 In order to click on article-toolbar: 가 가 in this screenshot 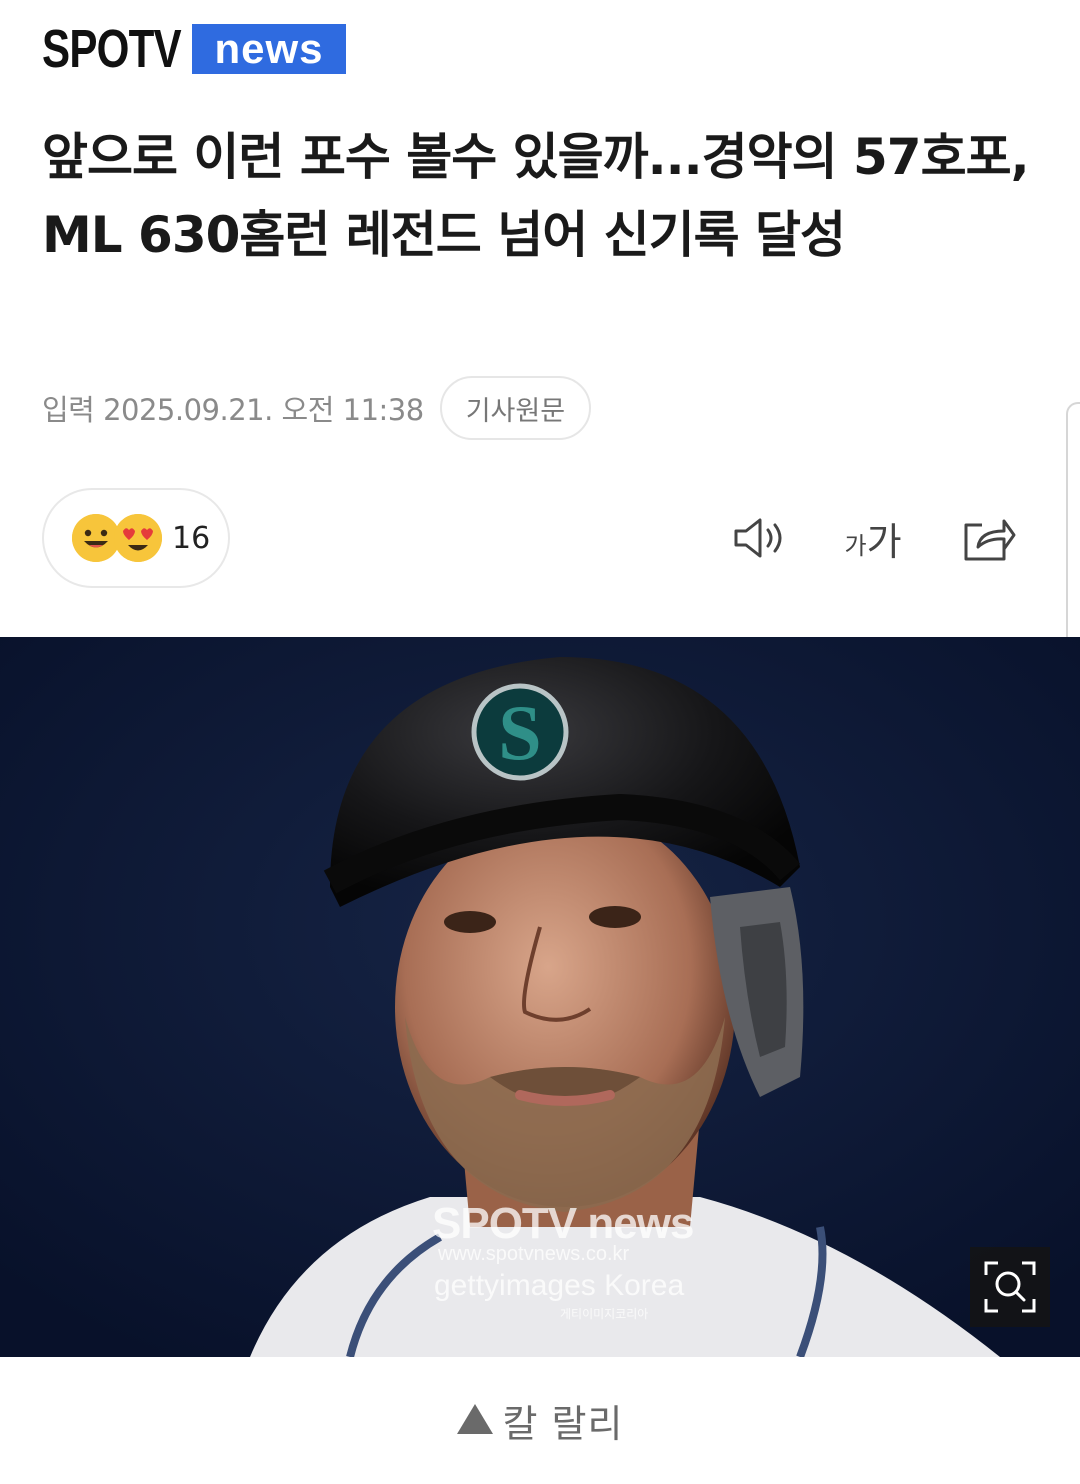, I will do `click(870, 538)`.